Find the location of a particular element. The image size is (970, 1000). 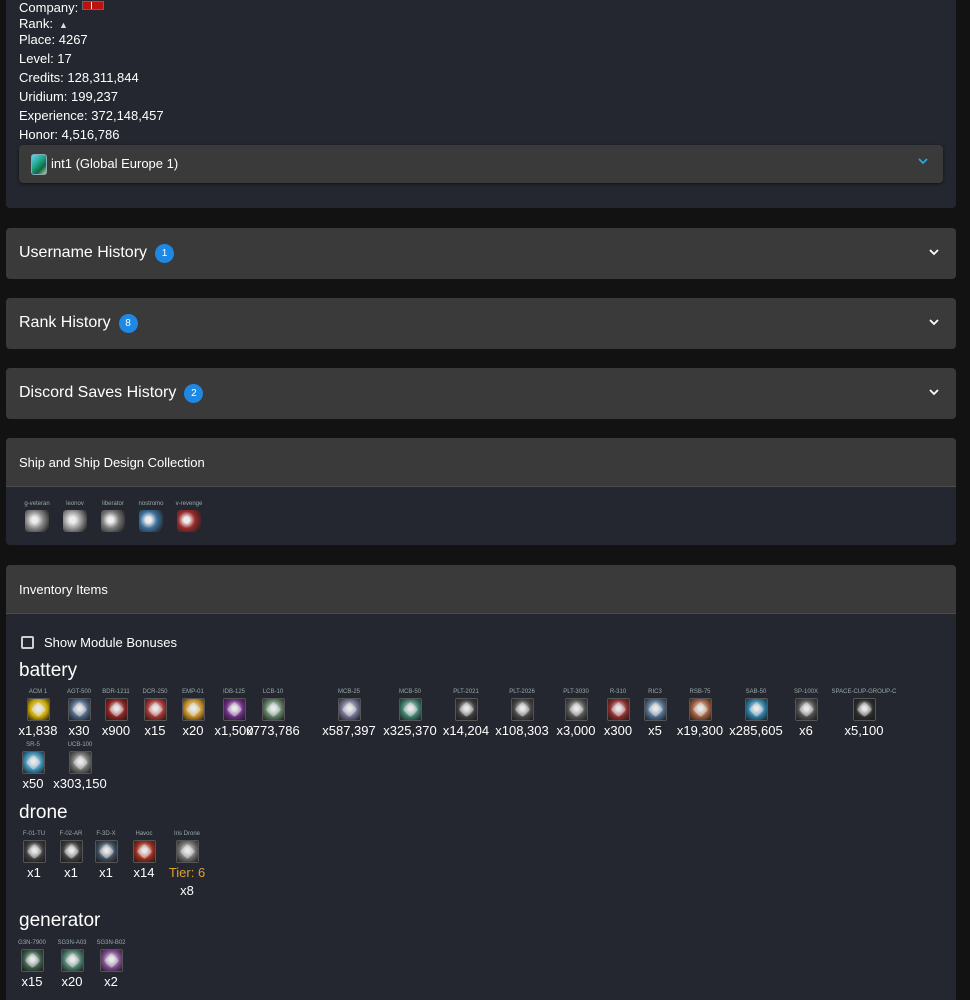

rank-history-label: Rank History is located at coordinates (65, 322).